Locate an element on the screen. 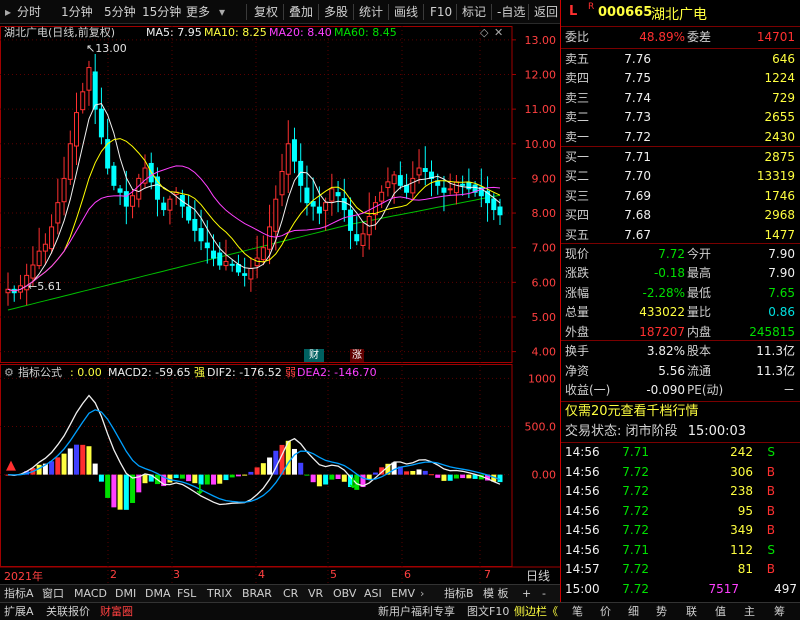 The image size is (800, 620). tab-cr: CR is located at coordinates (290, 594).